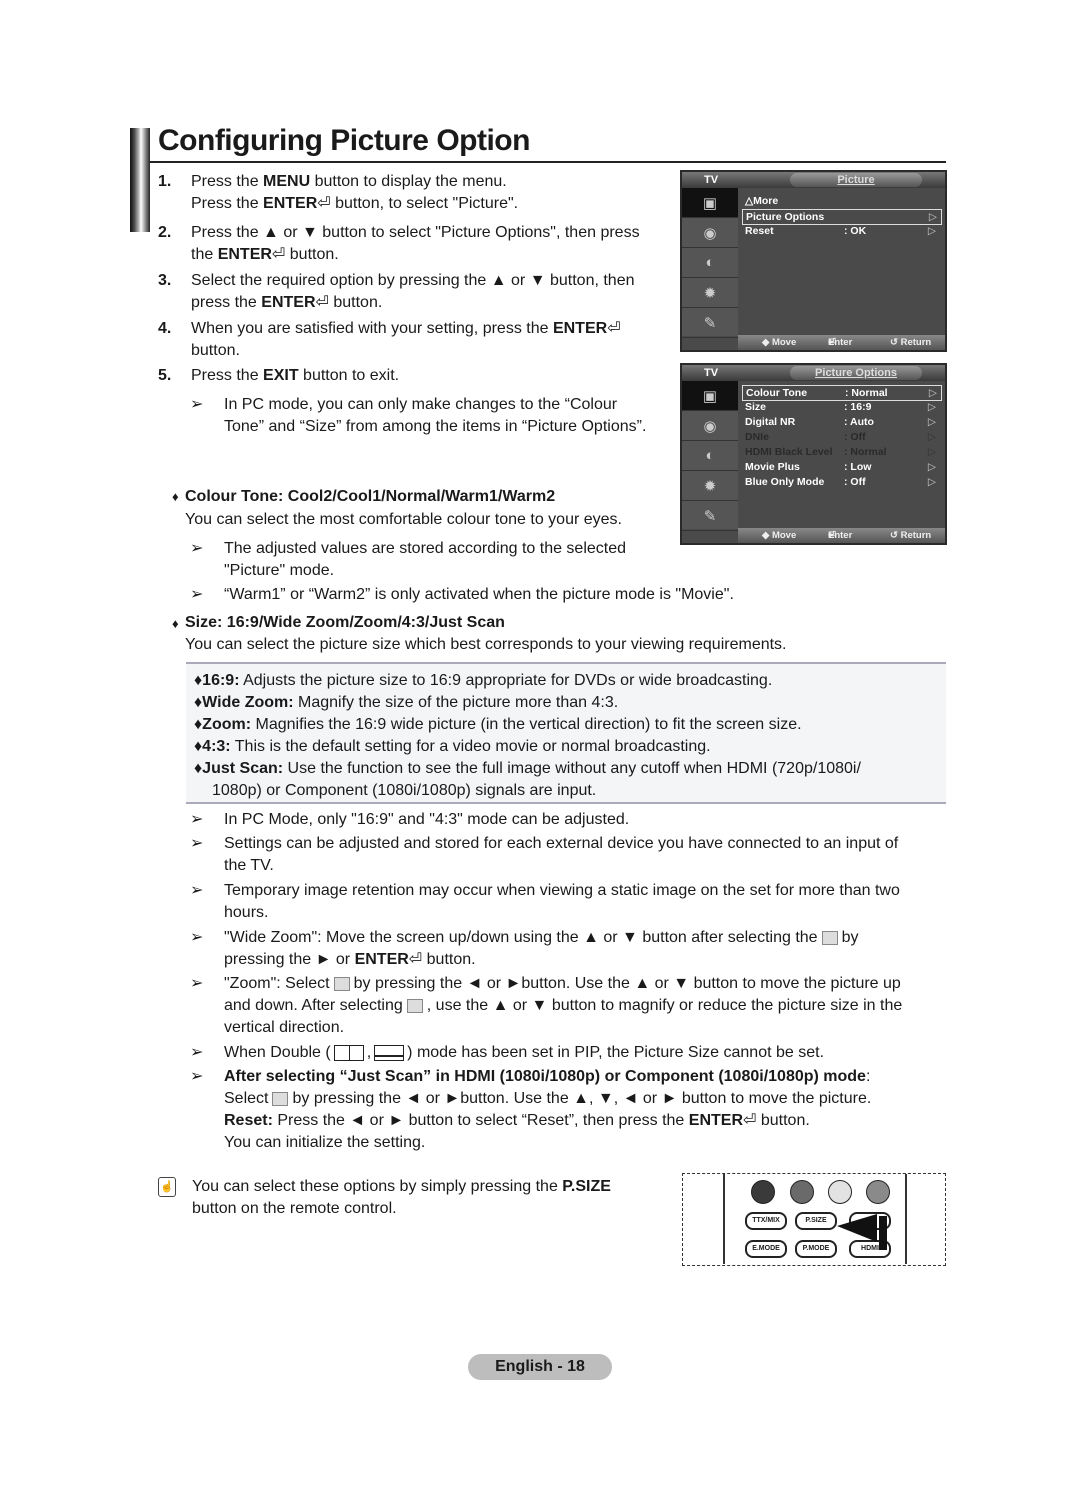 The image size is (1080, 1486). I want to click on osd-item-digital-nr: Digital NR: Auto ▷, so click(841, 422).